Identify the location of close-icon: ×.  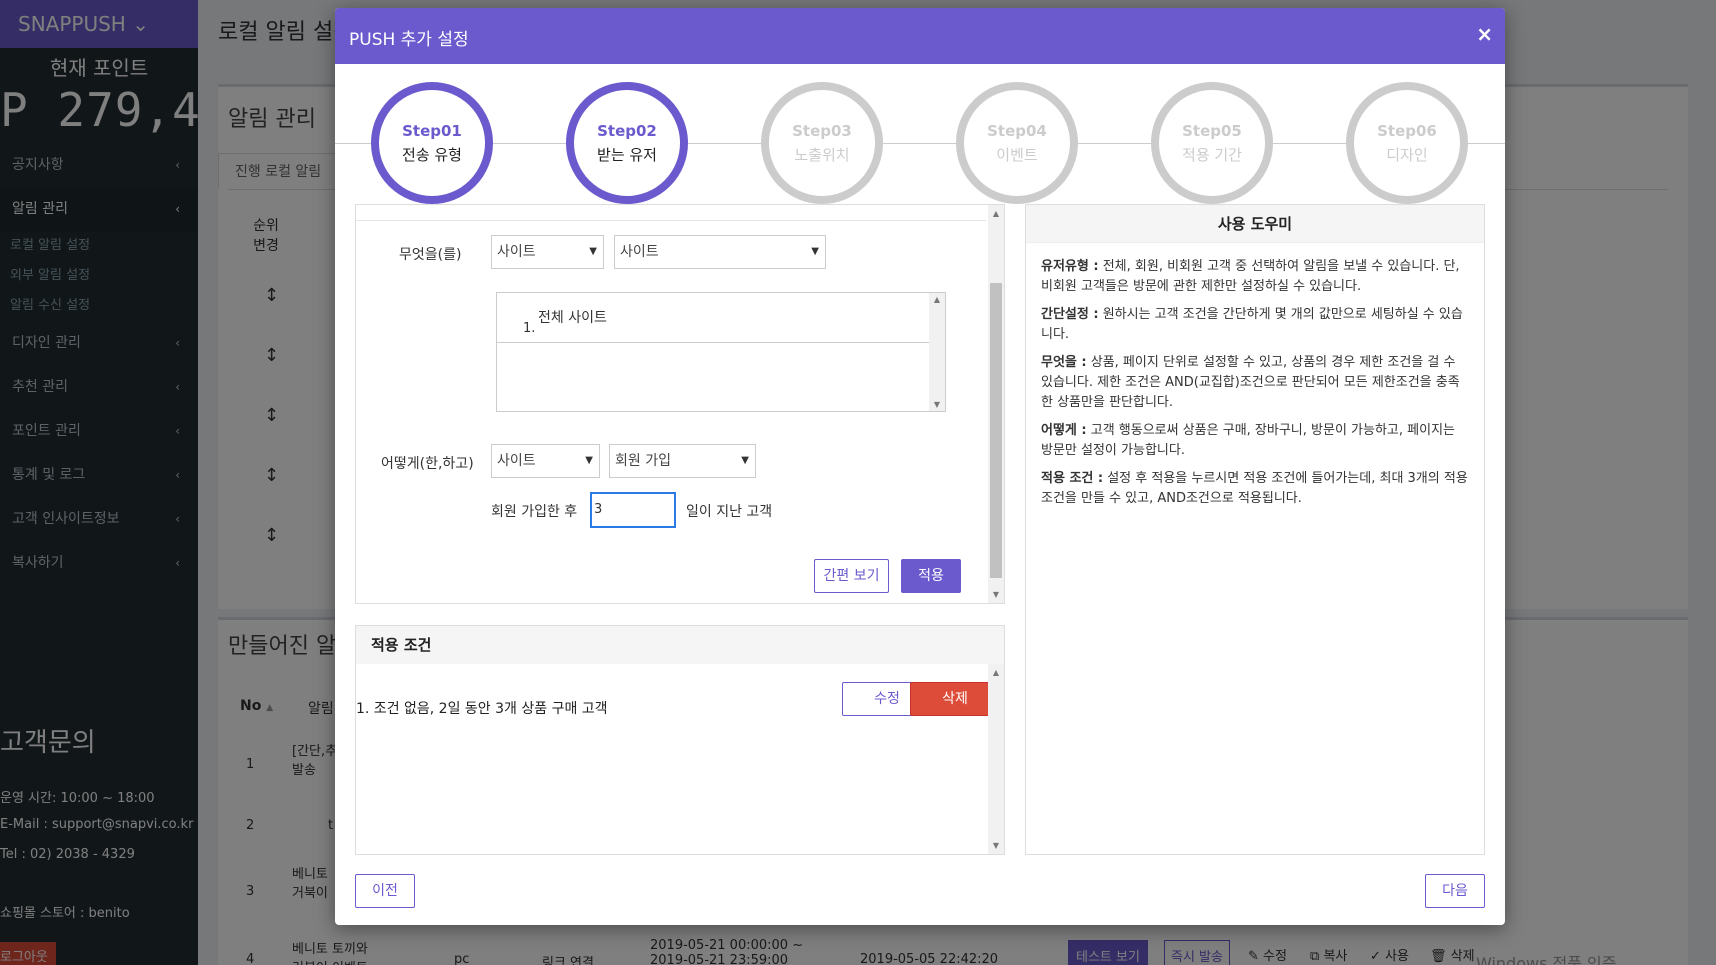
(1484, 34).